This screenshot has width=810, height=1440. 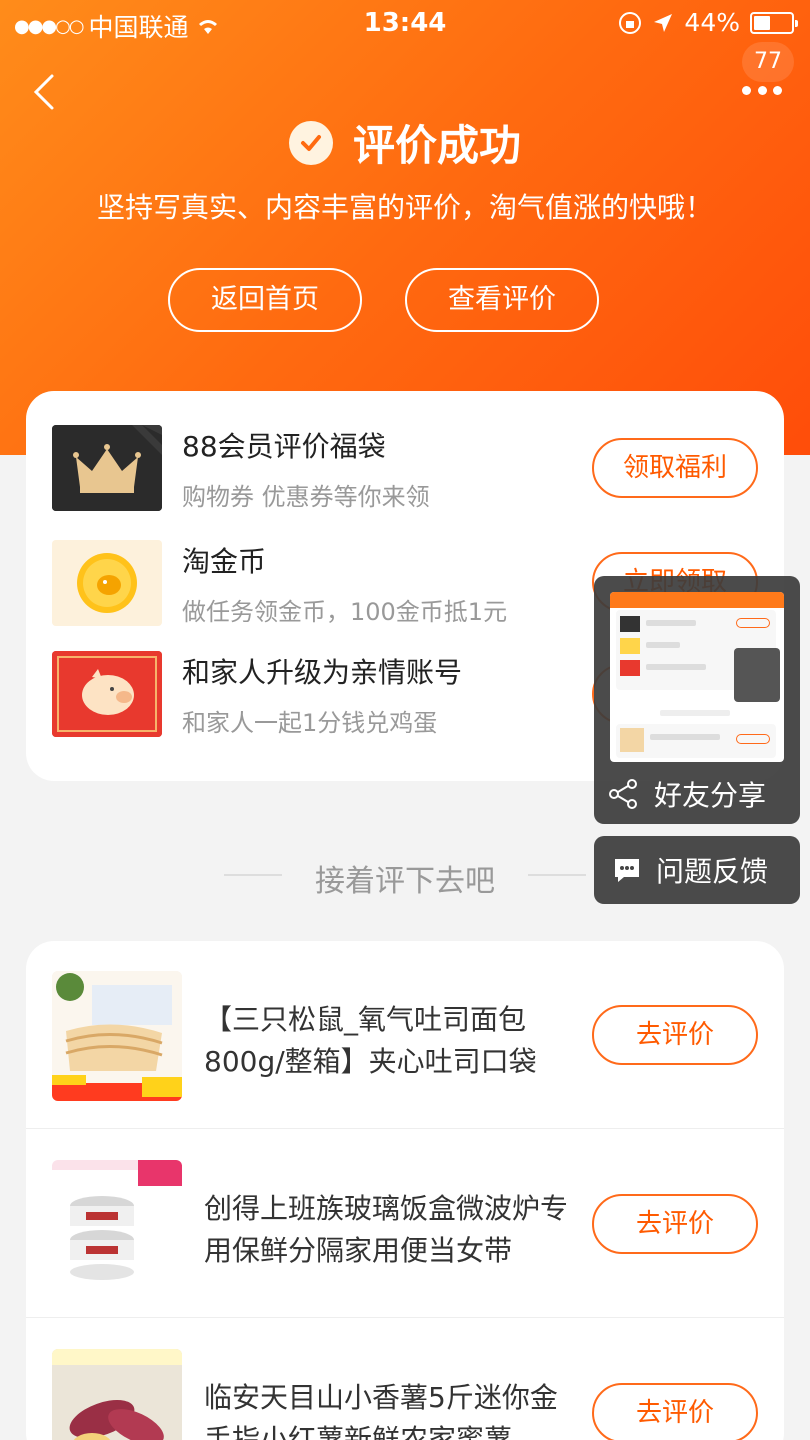 What do you see at coordinates (43, 92) in the screenshot?
I see `chevron-left-icon` at bounding box center [43, 92].